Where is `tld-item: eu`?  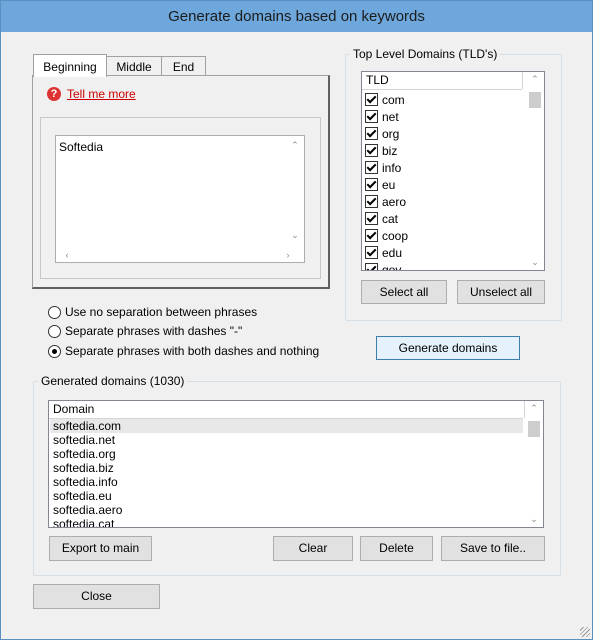 tld-item: eu is located at coordinates (380, 184).